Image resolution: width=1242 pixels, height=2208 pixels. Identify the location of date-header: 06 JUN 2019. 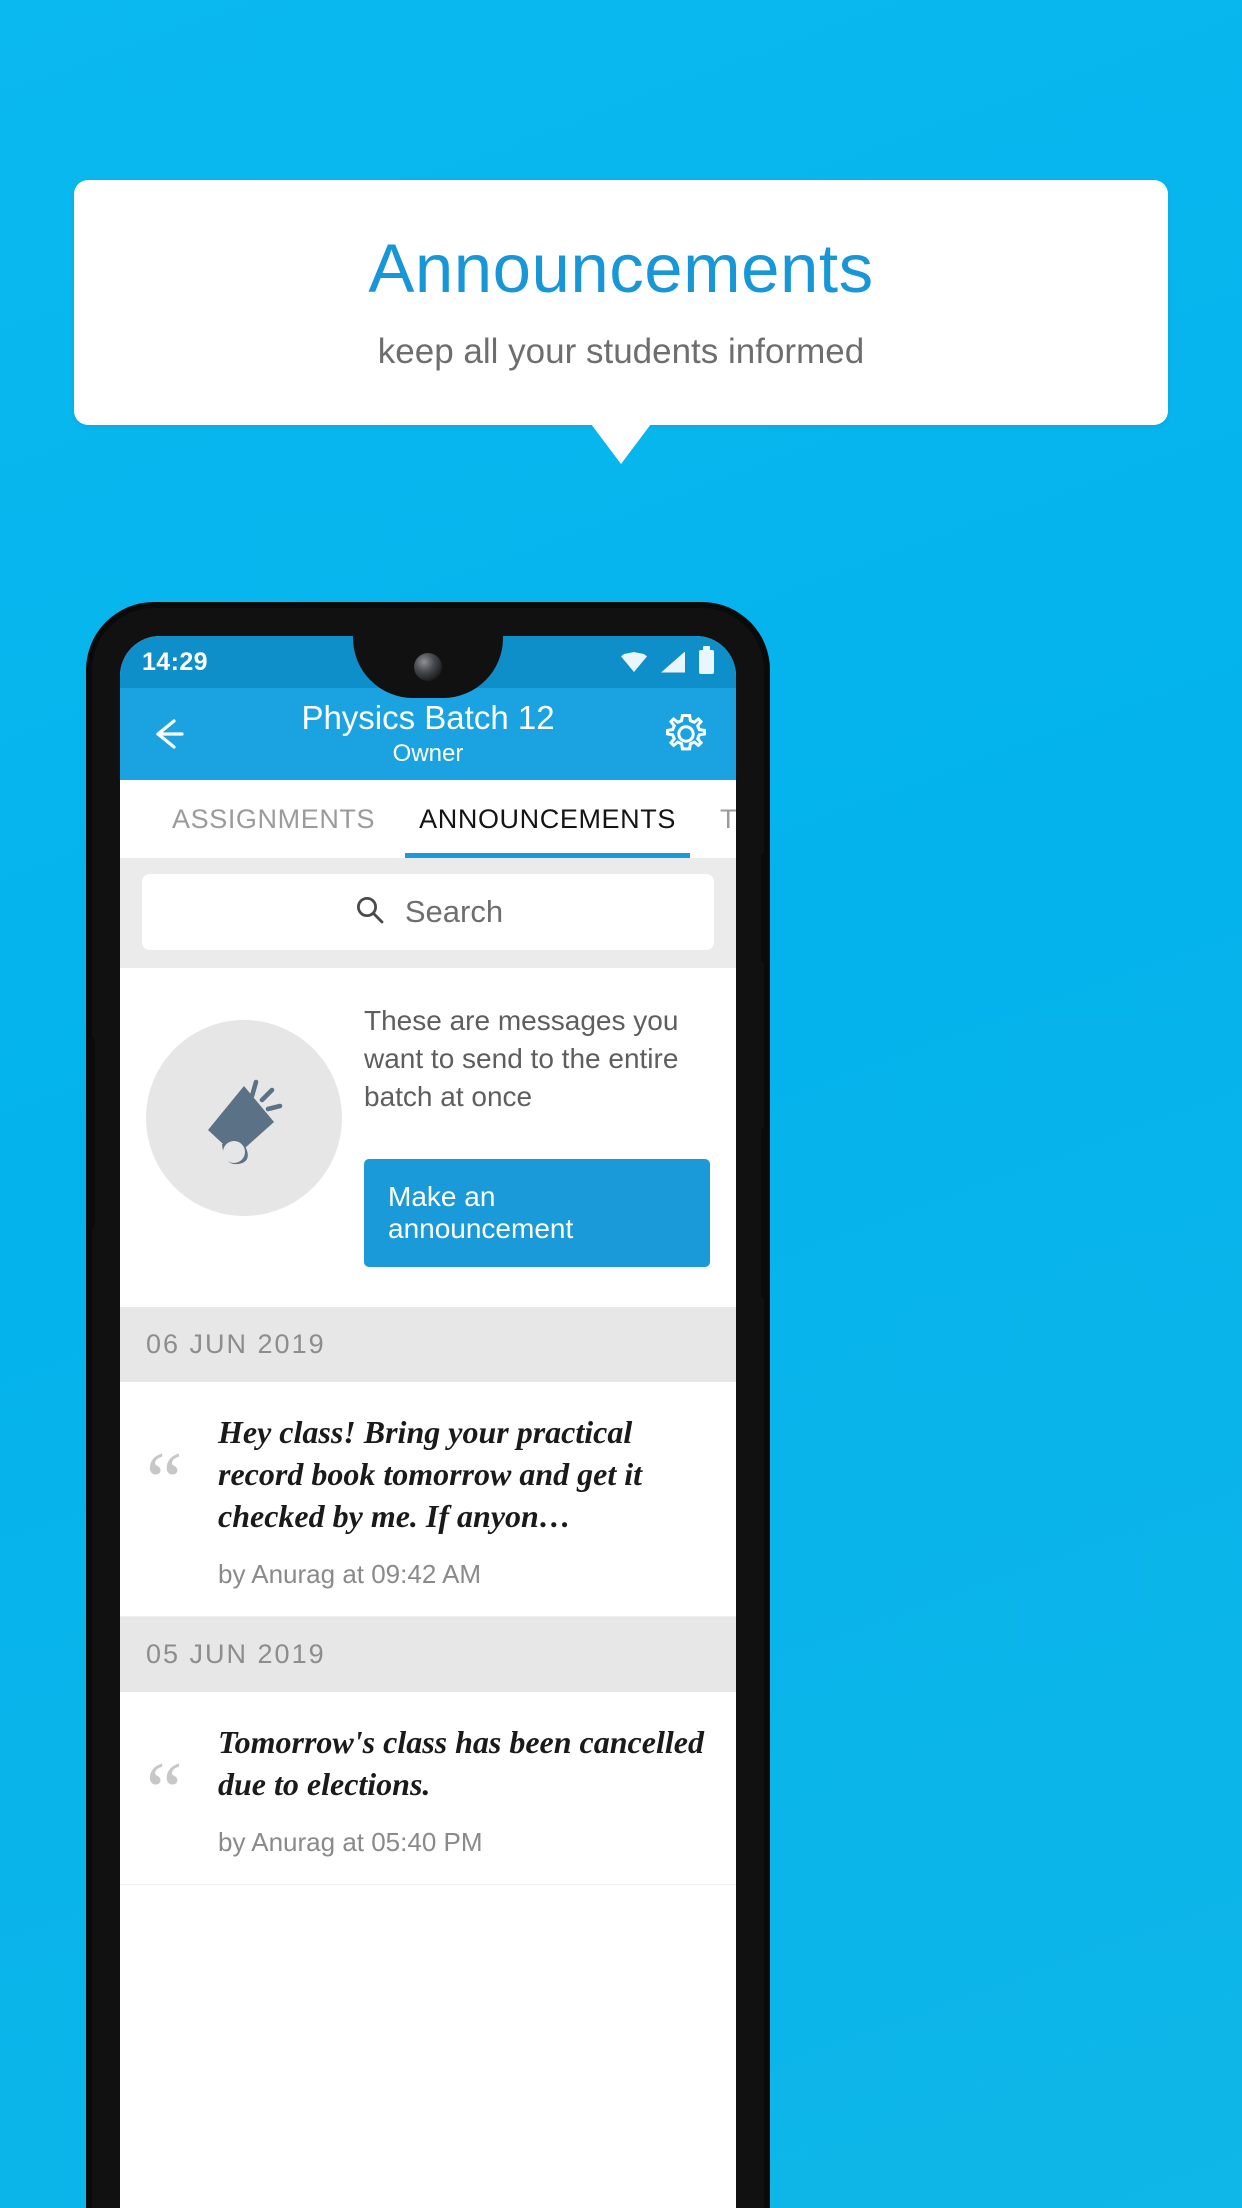
(428, 1345).